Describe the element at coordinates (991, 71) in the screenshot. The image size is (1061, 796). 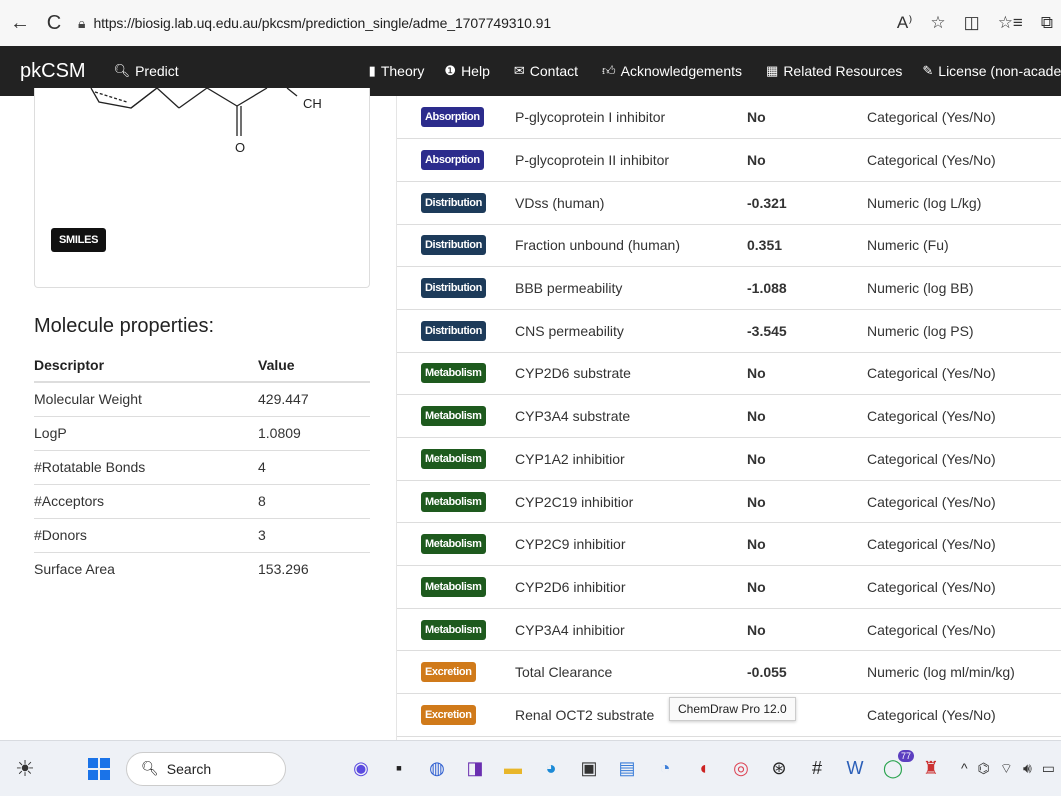
I see `nav-license: ✎ License (non-acader` at that location.